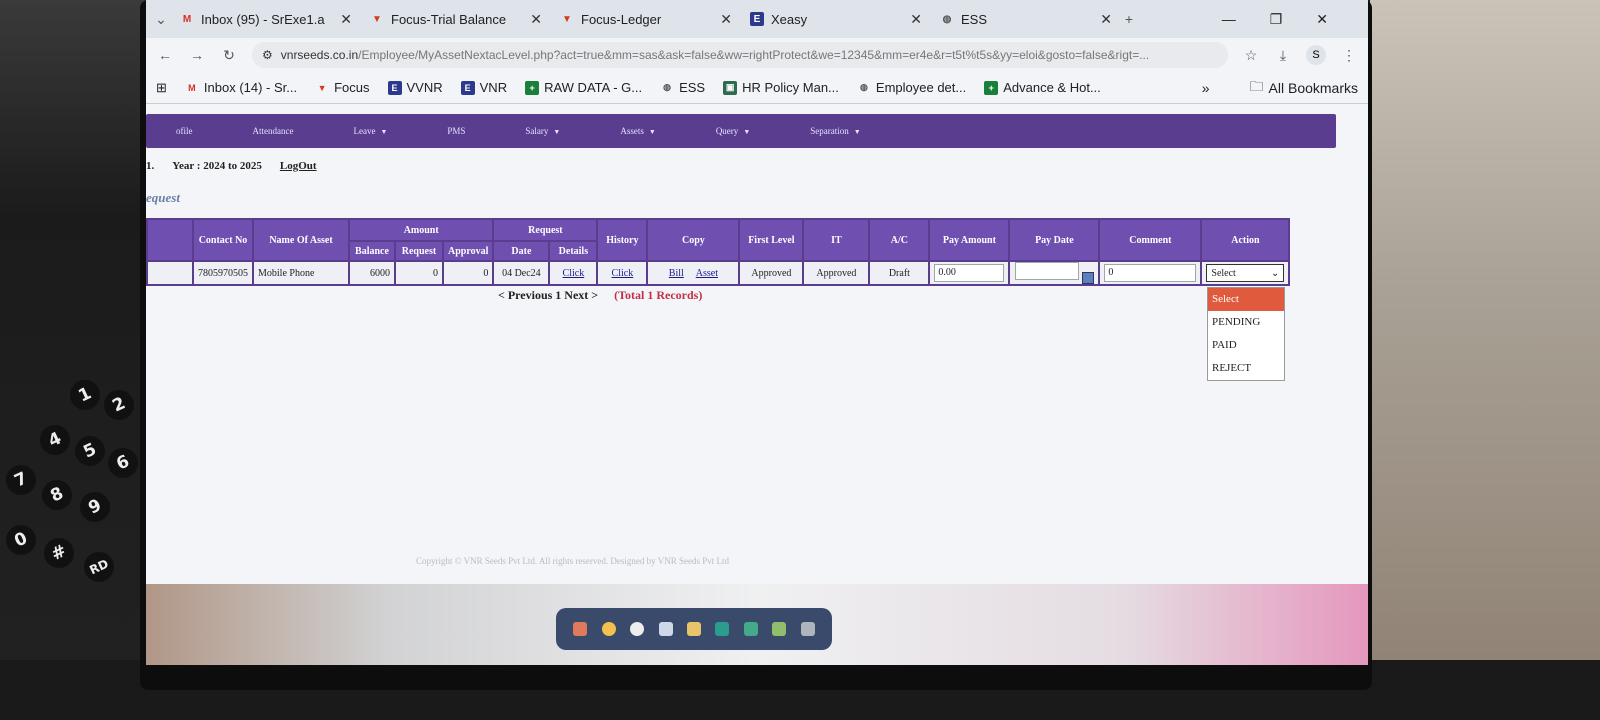  Describe the element at coordinates (267, 55) in the screenshot. I see `site-info-icon: ⚙` at that location.